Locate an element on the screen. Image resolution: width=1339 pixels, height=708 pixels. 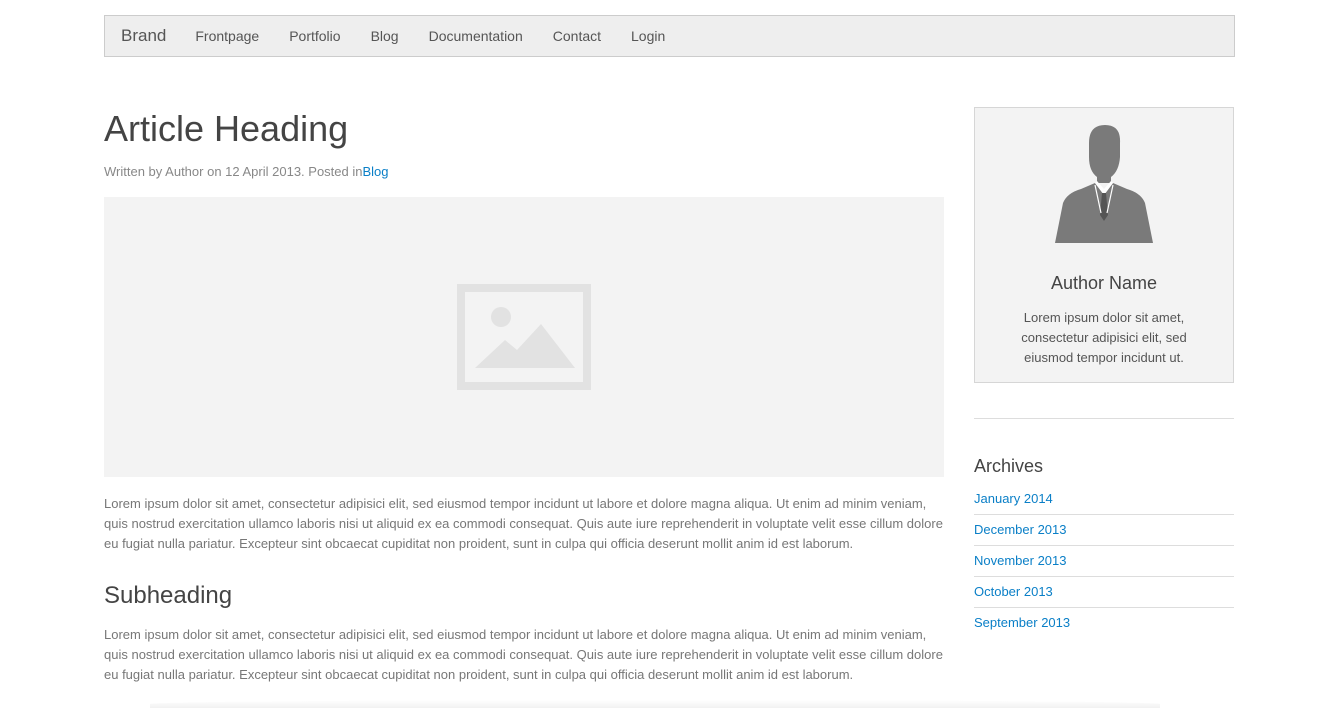
nav-item-contact: Contact is located at coordinates (577, 36).